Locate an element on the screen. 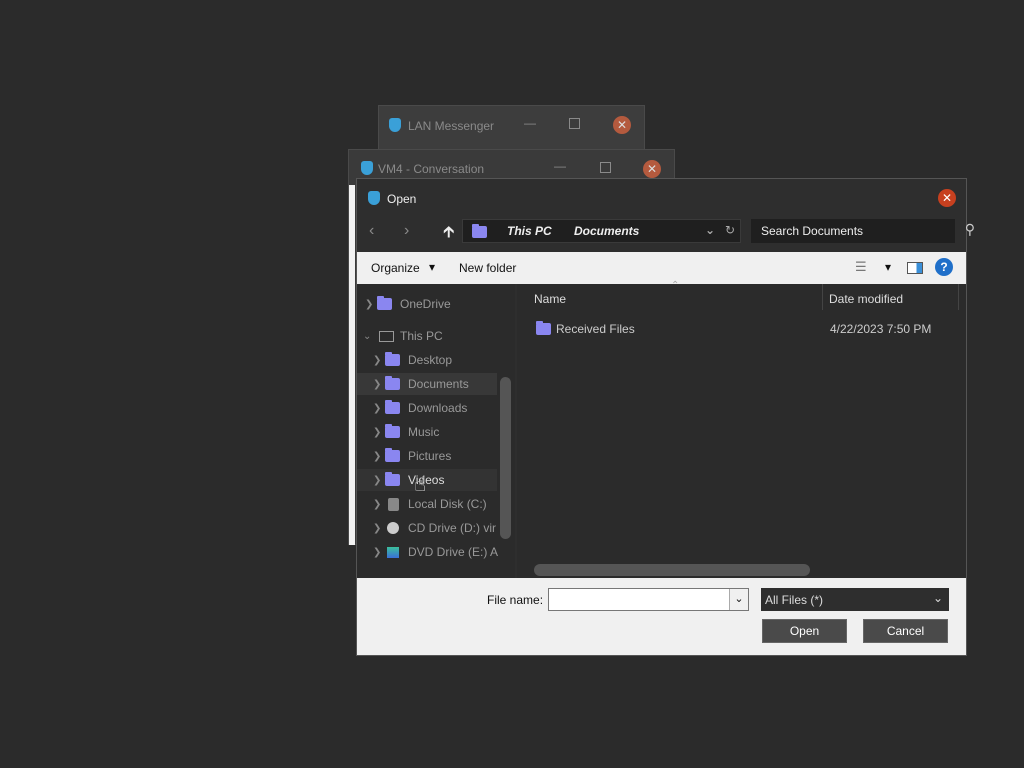  nav-item-this-pc: ⌄ This PC is located at coordinates (403, 336).